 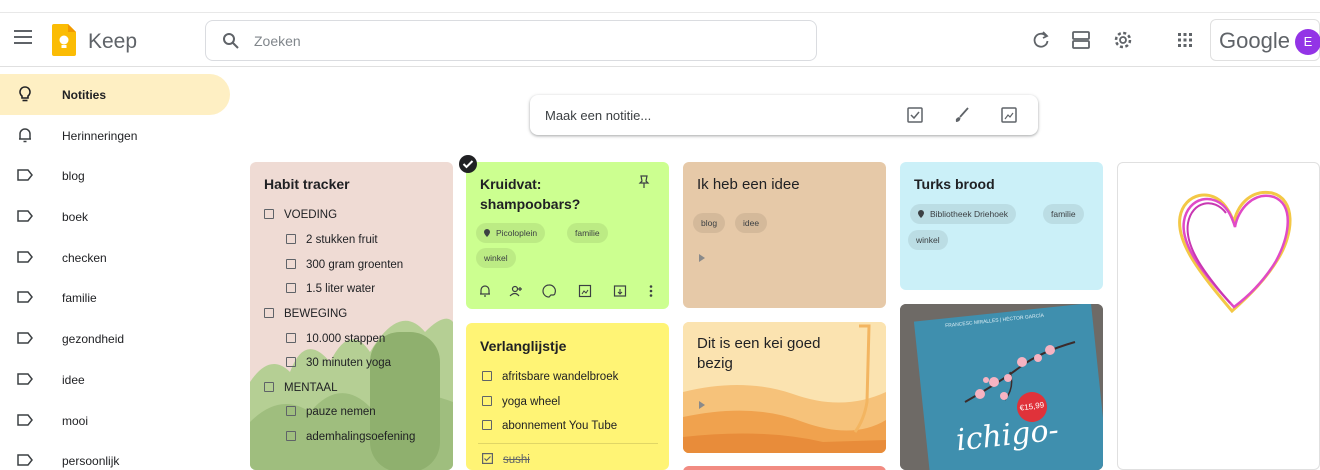 What do you see at coordinates (485, 291) in the screenshot?
I see `reminder-bell-icon` at bounding box center [485, 291].